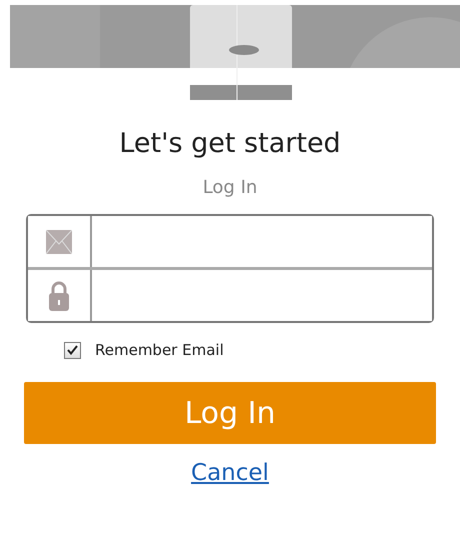  What do you see at coordinates (59, 295) in the screenshot?
I see `padlock-icon` at bounding box center [59, 295].